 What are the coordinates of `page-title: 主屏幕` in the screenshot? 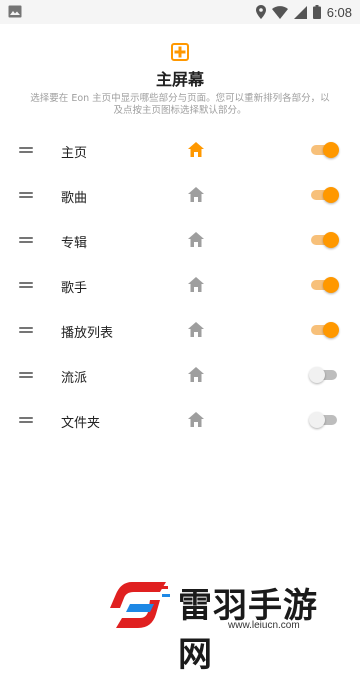 It's located at (179, 79).